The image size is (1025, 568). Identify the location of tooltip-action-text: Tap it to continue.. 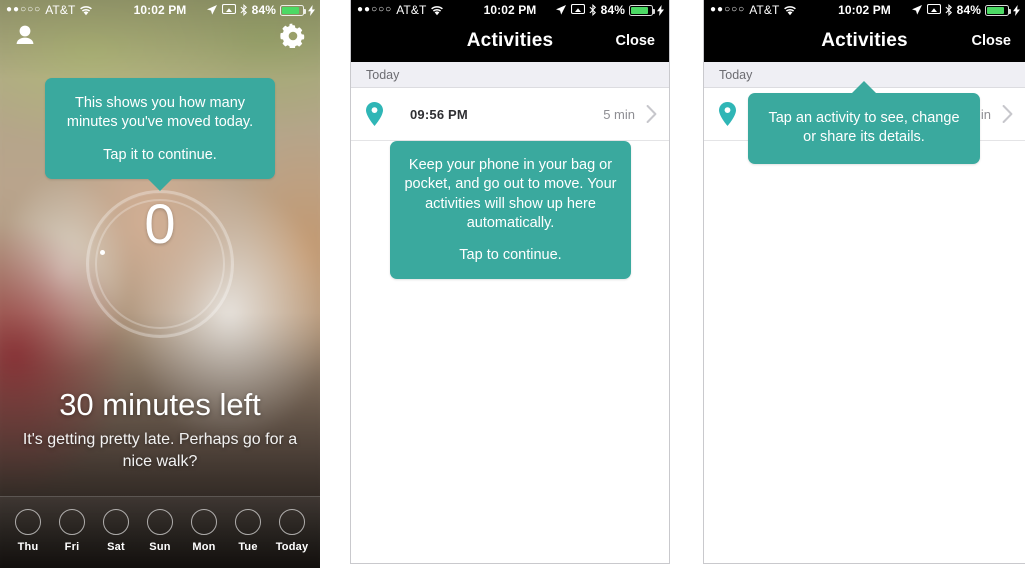
(160, 154).